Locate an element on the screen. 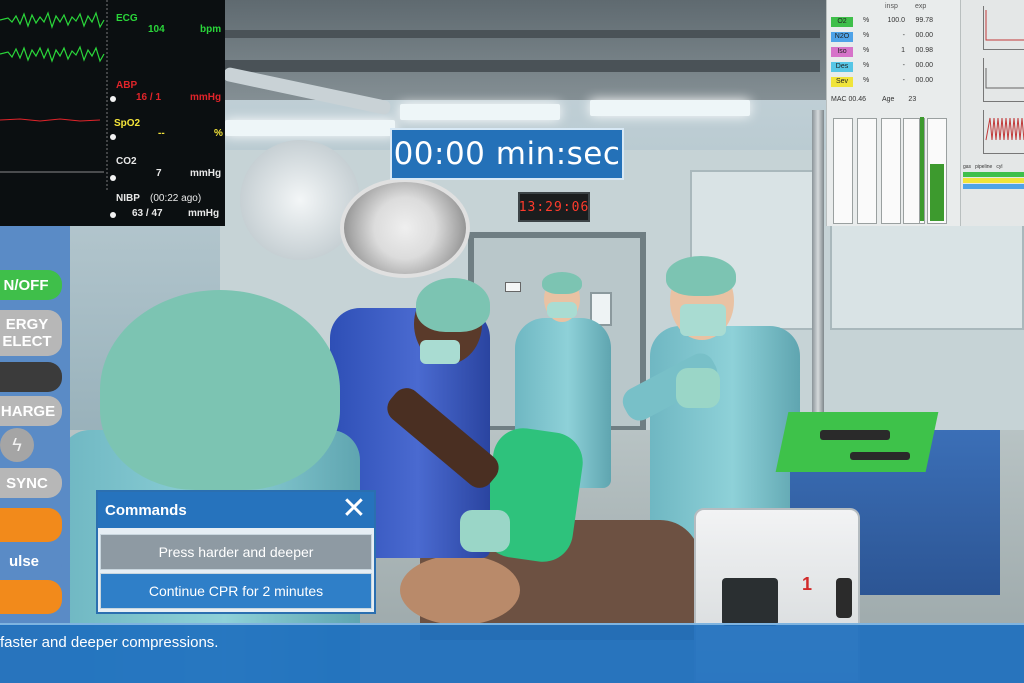 This screenshot has height=683, width=1024. pipe-col-cyl: cyl is located at coordinates (999, 167).